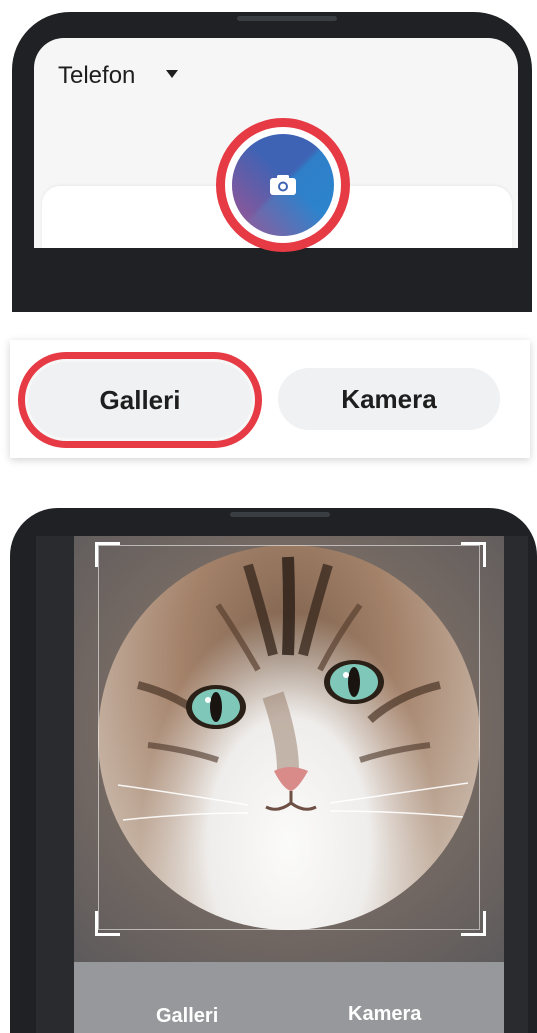 The width and height of the screenshot is (537, 1033). What do you see at coordinates (107, 554) in the screenshot?
I see `crop-handle-top-left` at bounding box center [107, 554].